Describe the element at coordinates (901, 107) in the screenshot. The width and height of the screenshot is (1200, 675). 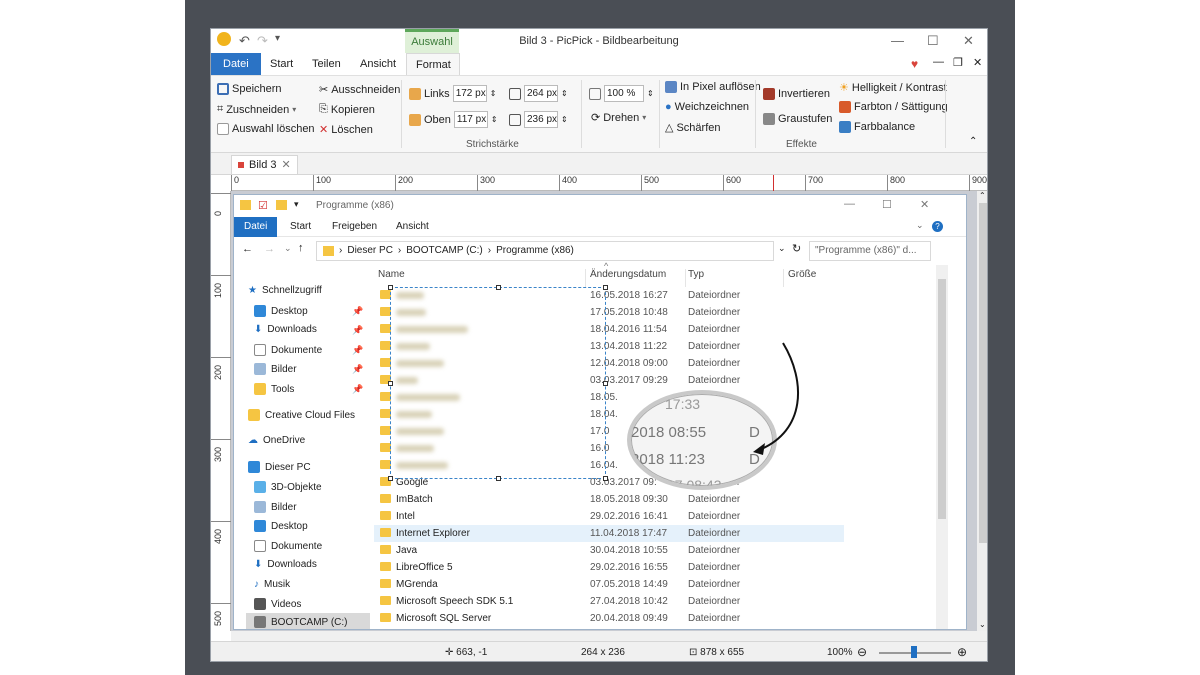
I see `hue-label: Farbton / Sättigung` at that location.